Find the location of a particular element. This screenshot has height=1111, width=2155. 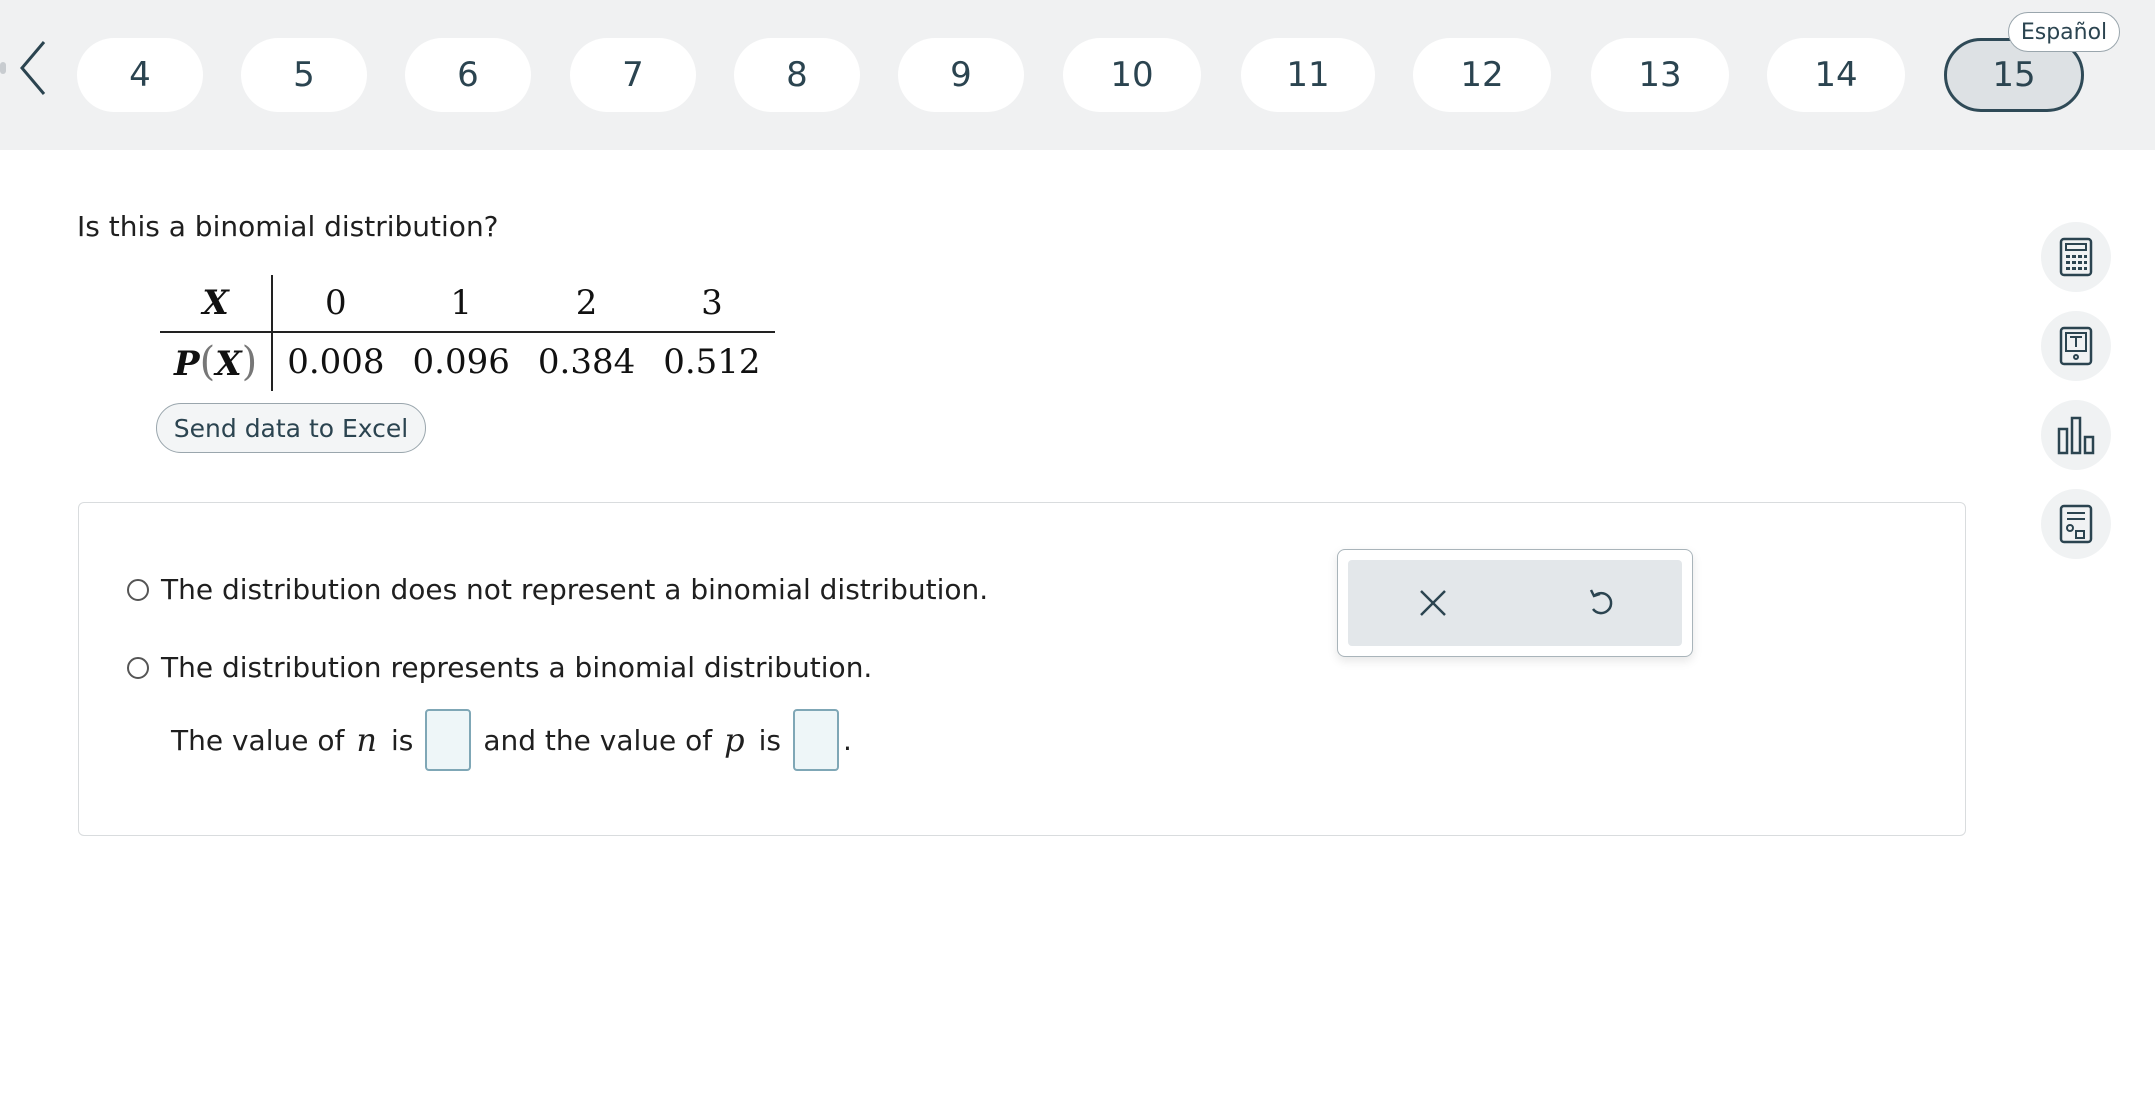

row-period: . is located at coordinates (847, 740).